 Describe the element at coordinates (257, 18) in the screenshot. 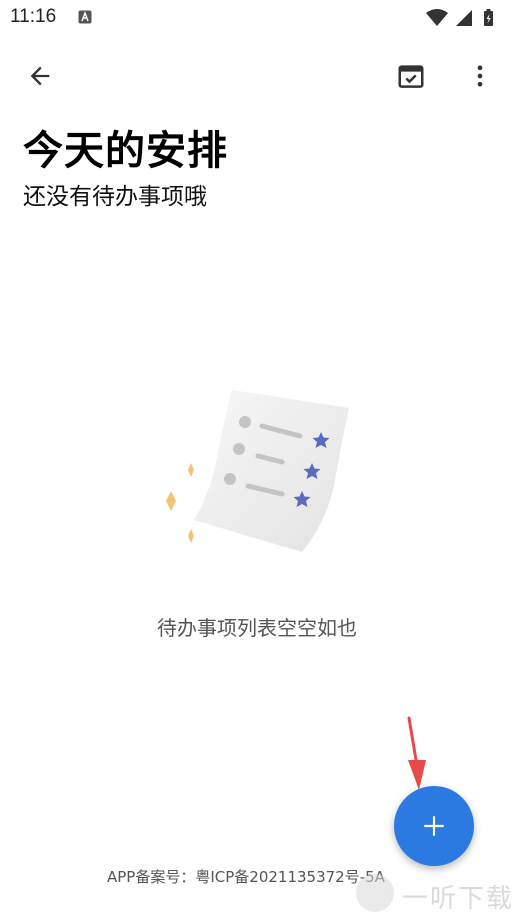

I see `status-bar: 11:16` at that location.